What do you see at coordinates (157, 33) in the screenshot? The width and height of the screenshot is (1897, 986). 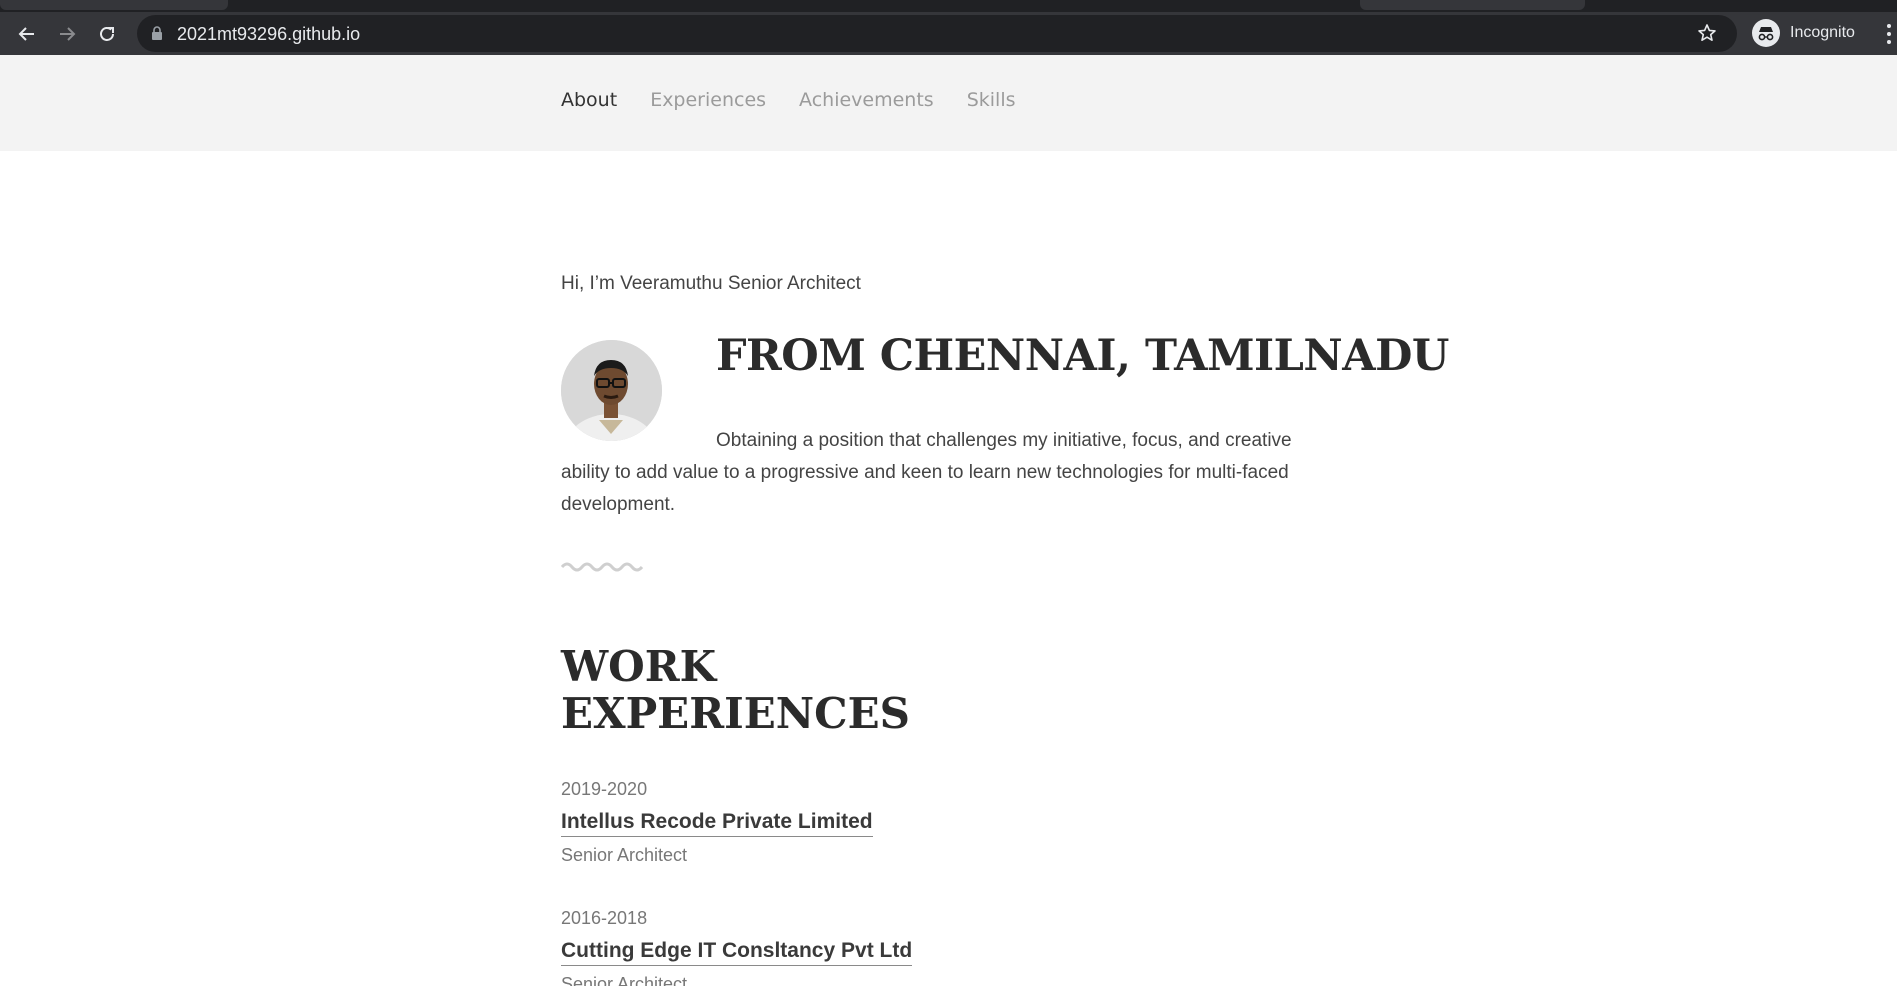 I see `lock-icon` at bounding box center [157, 33].